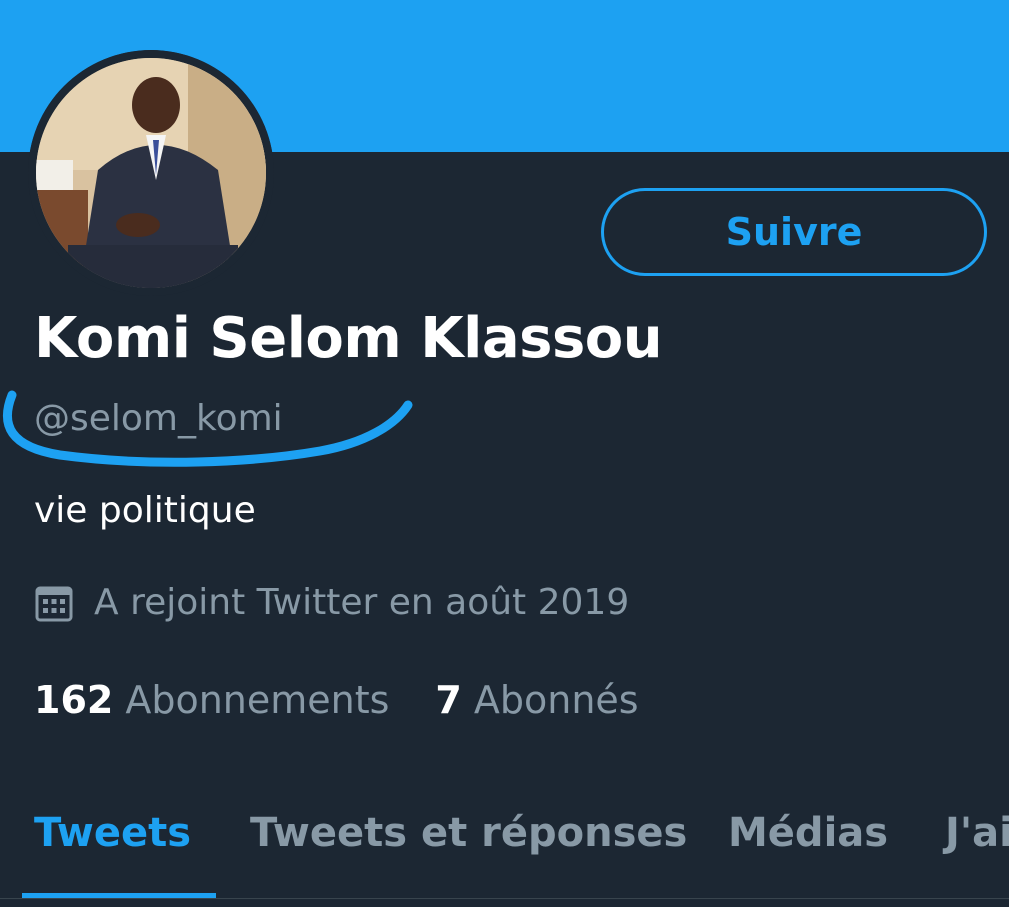 The height and width of the screenshot is (907, 1009). Describe the element at coordinates (448, 700) in the screenshot. I see `followers-count: 7` at that location.